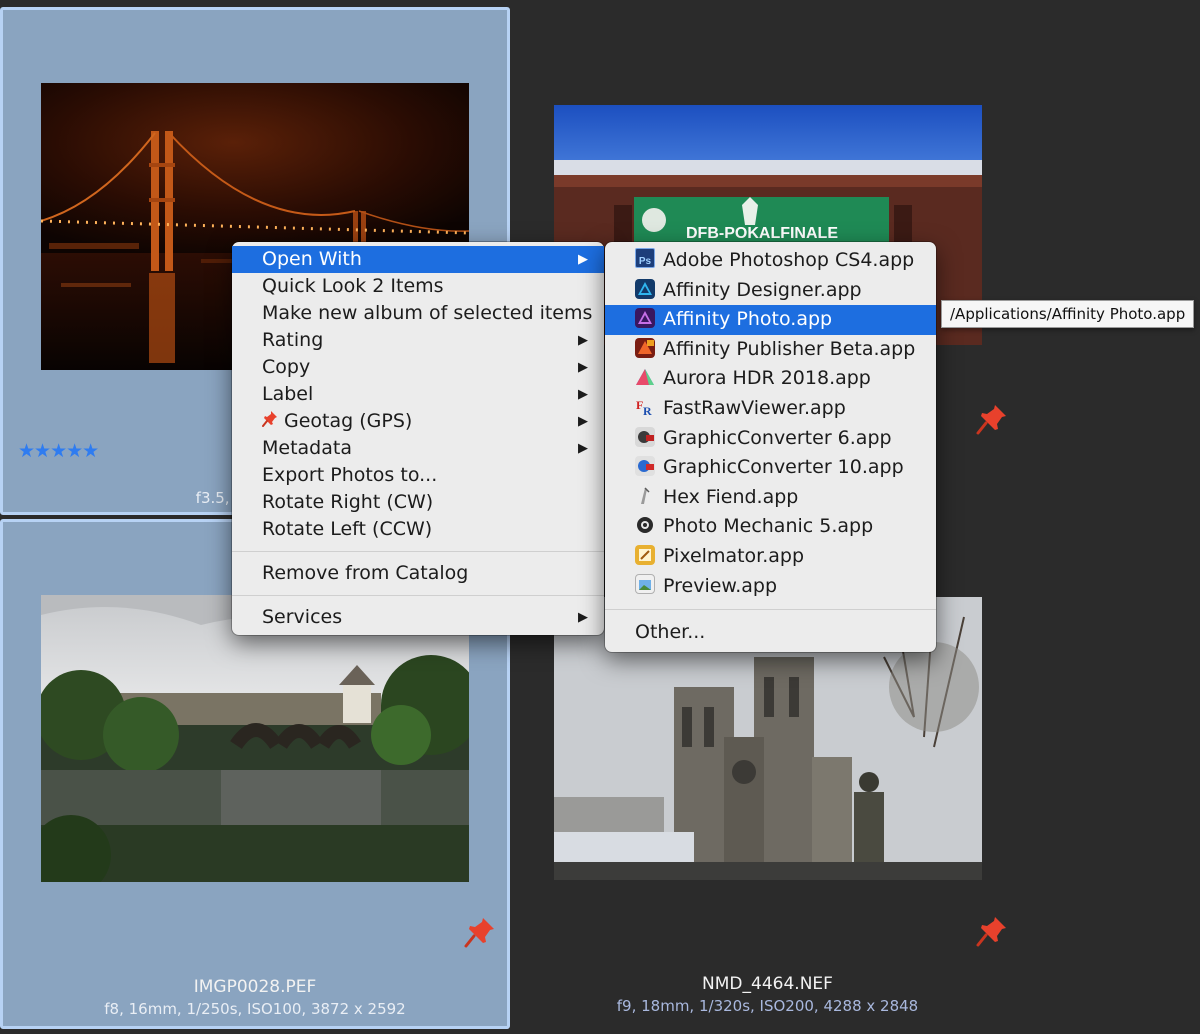 This screenshot has height=1034, width=1200. What do you see at coordinates (418, 394) in the screenshot?
I see `menu-item-label: Label ▶` at bounding box center [418, 394].